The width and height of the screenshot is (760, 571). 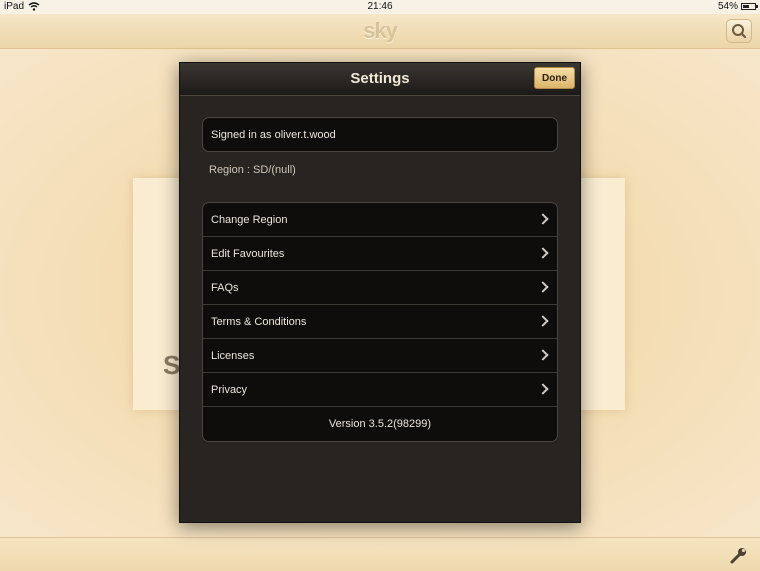 What do you see at coordinates (380, 424) in the screenshot?
I see `version-text: Version 3.5.2(98299)` at bounding box center [380, 424].